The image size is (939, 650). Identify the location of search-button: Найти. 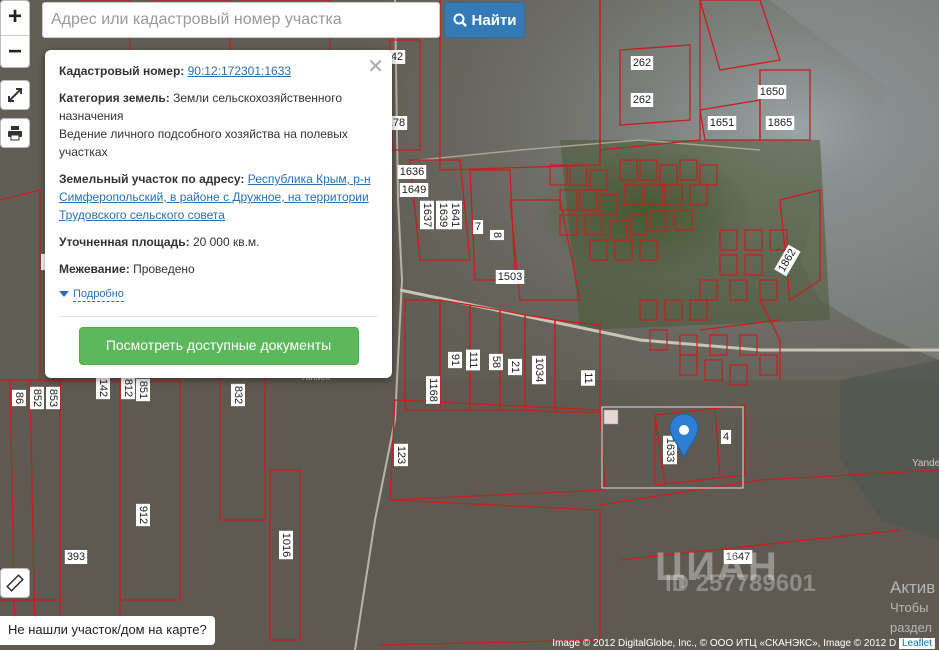
(484, 20).